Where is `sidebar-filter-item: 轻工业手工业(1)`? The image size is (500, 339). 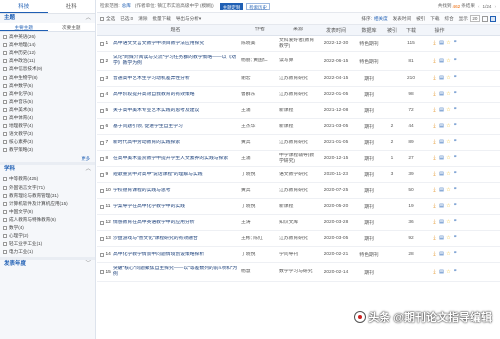
sidebar-filter-item: 轻工业手工业(1) is located at coordinates (49, 244).